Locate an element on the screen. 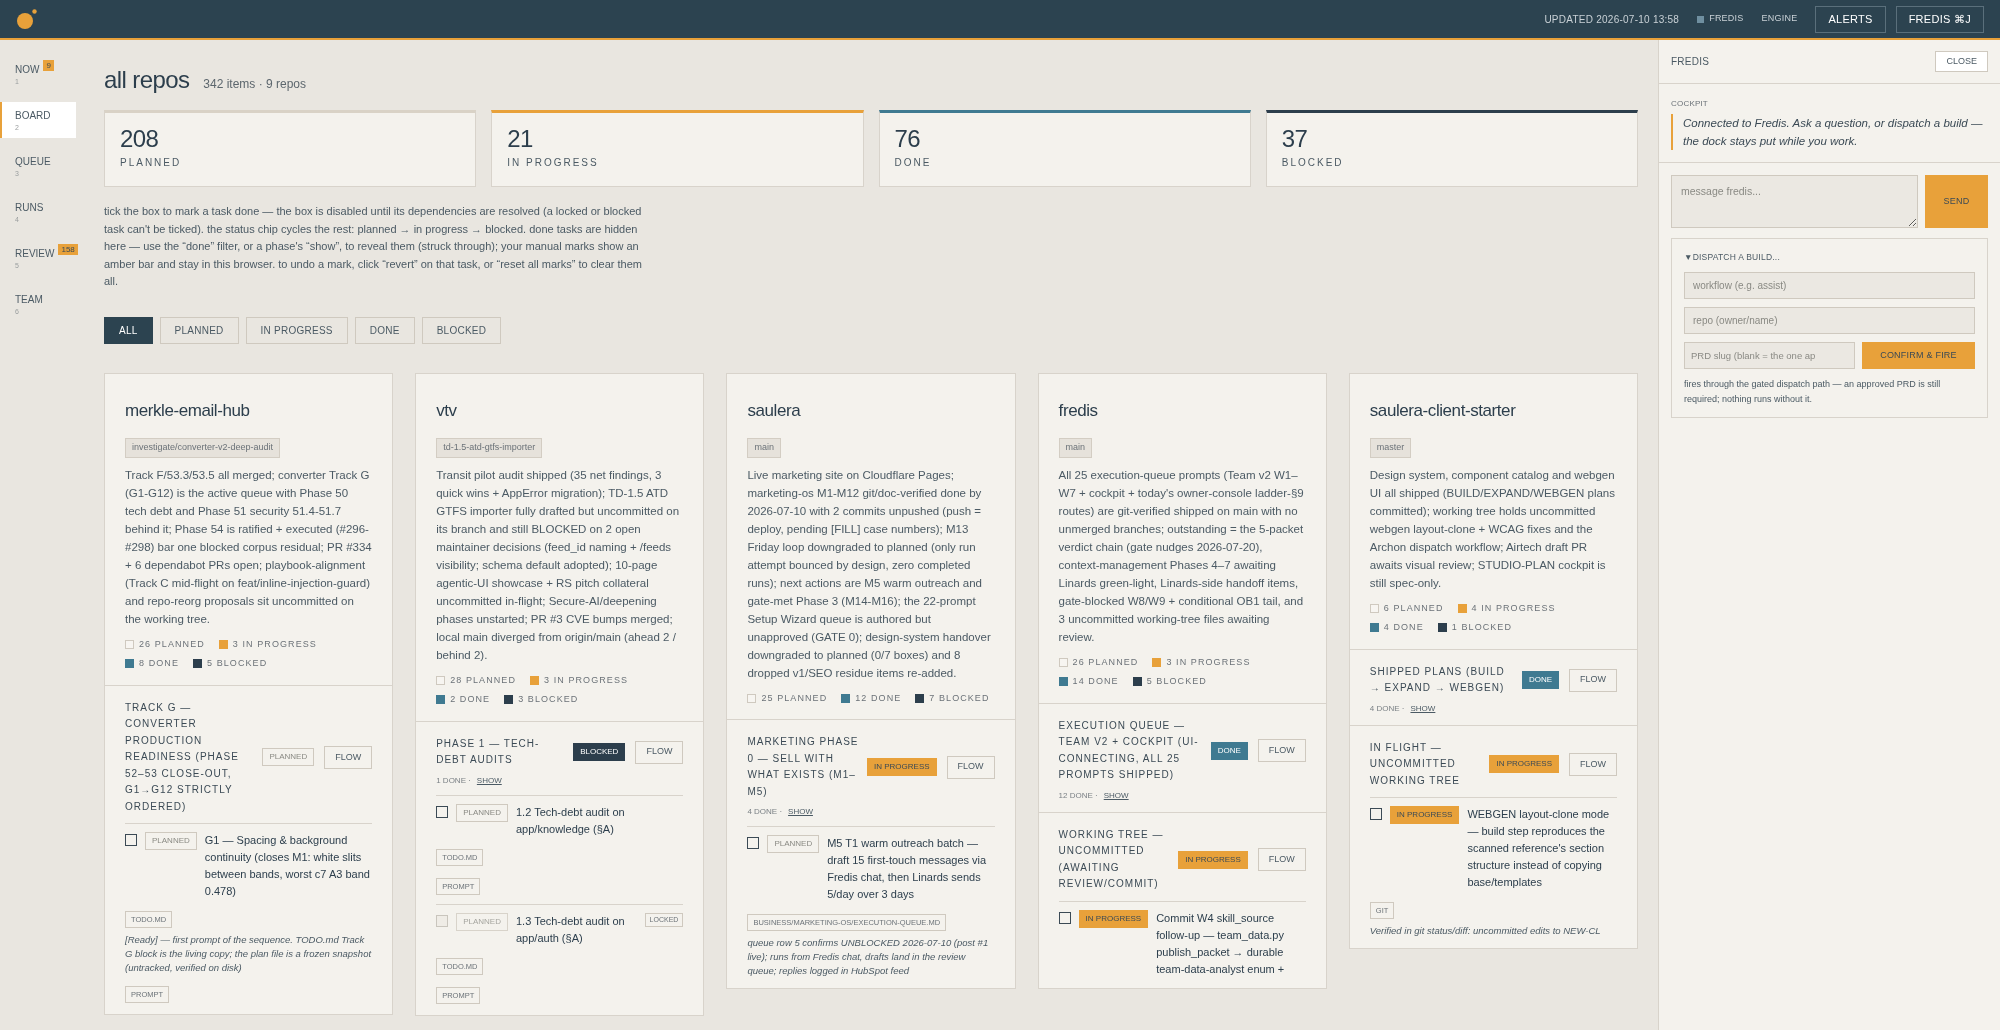 This screenshot has height=1030, width=2000. updated-timestamp: UPDATED 2026-07-10 13:58 is located at coordinates (1612, 19).